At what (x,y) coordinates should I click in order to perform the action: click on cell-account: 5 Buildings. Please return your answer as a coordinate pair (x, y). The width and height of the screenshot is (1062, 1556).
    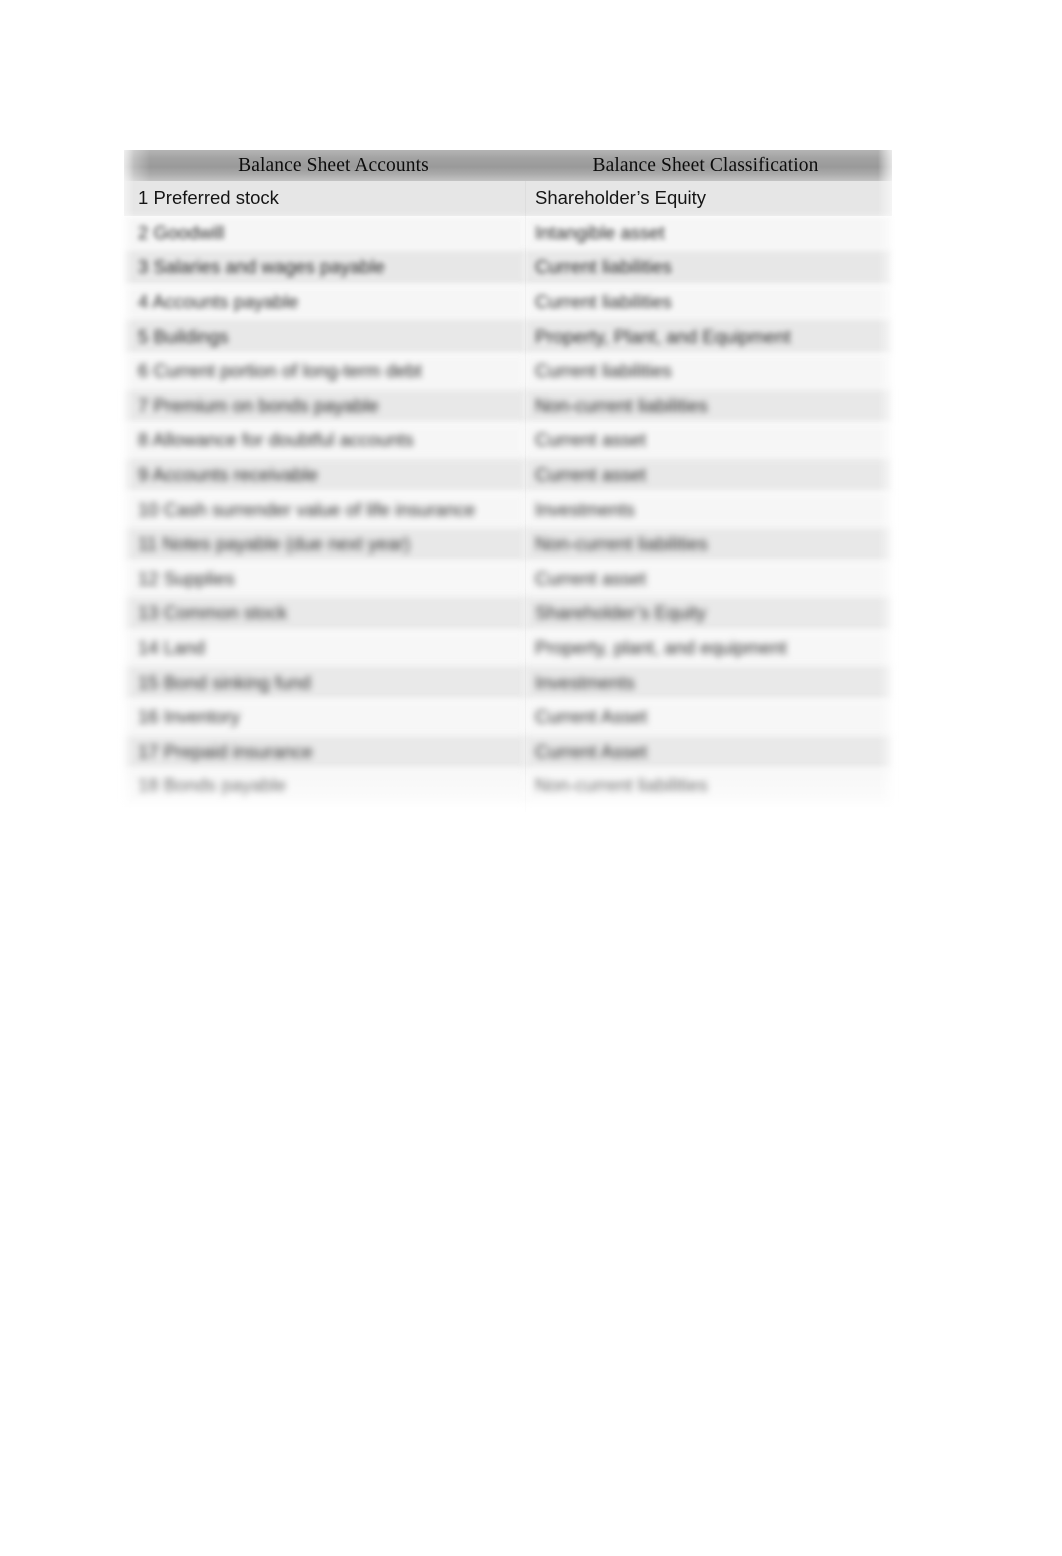
    Looking at the image, I should click on (324, 336).